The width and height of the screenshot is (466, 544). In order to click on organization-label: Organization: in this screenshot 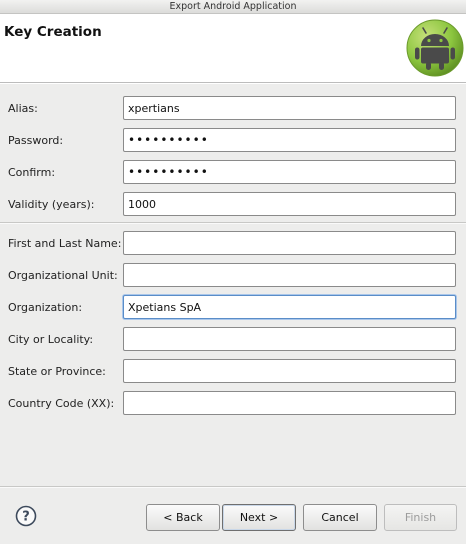, I will do `click(45, 307)`.